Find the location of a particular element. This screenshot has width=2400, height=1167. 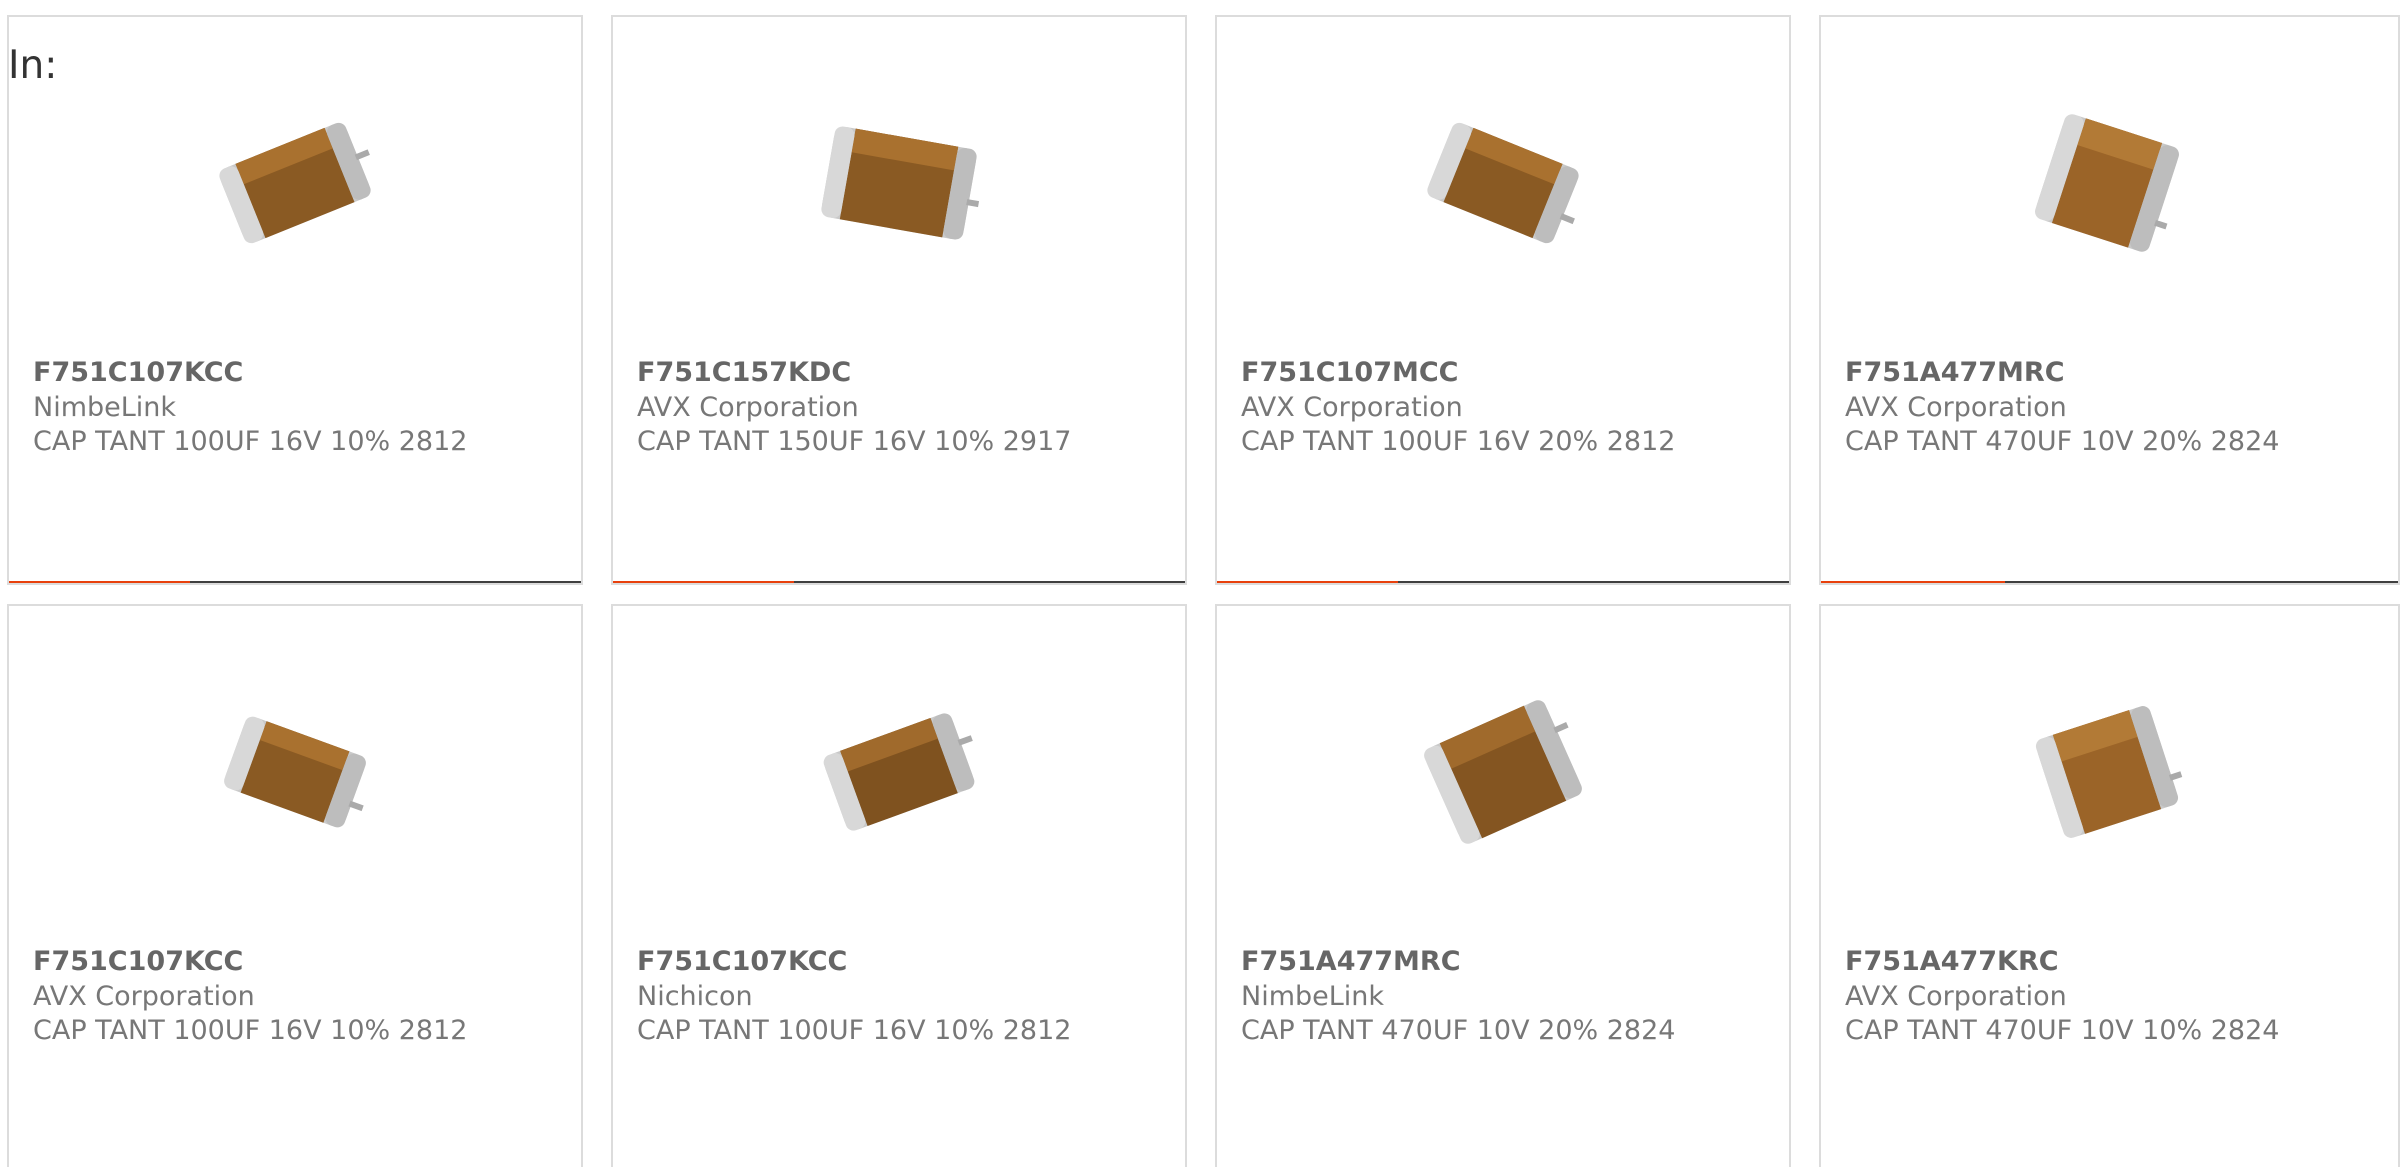

in-label: In: is located at coordinates (33, 65).